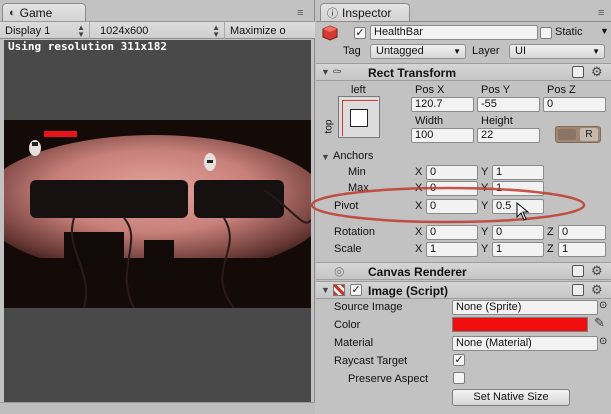 This screenshot has height=414, width=611. Describe the element at coordinates (442, 135) in the screenshot. I see `width-field: 100` at that location.